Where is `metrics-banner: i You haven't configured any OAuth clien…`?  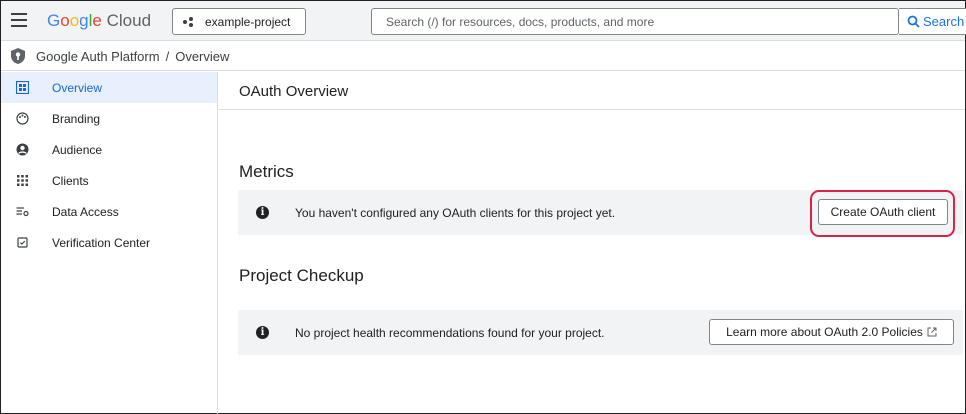 metrics-banner: i You haven't configured any OAuth clien… is located at coordinates (600, 213).